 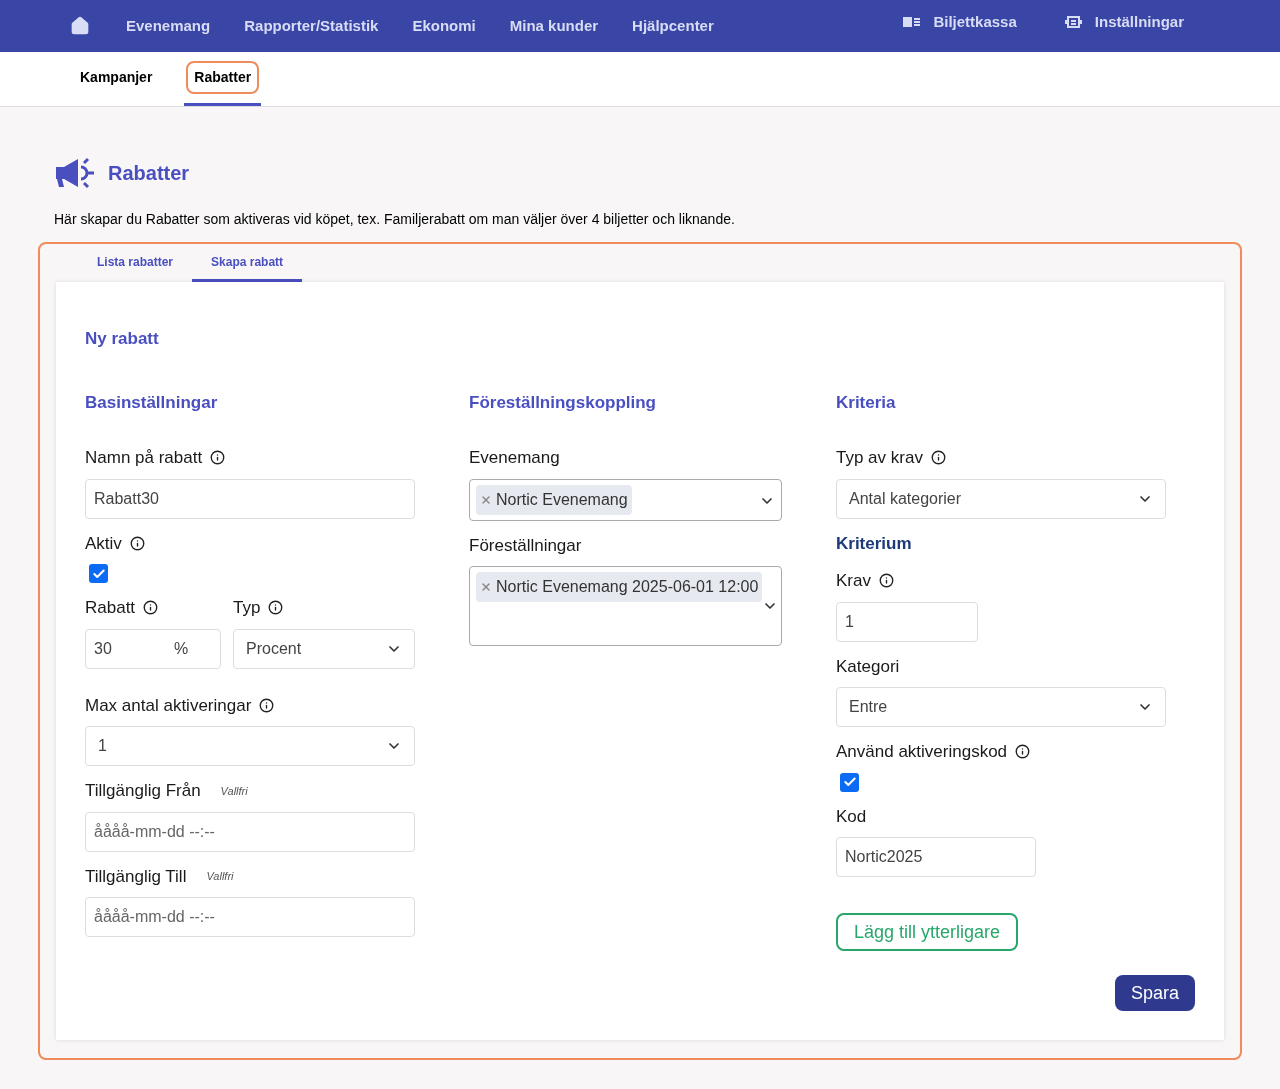 What do you see at coordinates (144, 458) in the screenshot?
I see `field-label: Namn på rabatt` at bounding box center [144, 458].